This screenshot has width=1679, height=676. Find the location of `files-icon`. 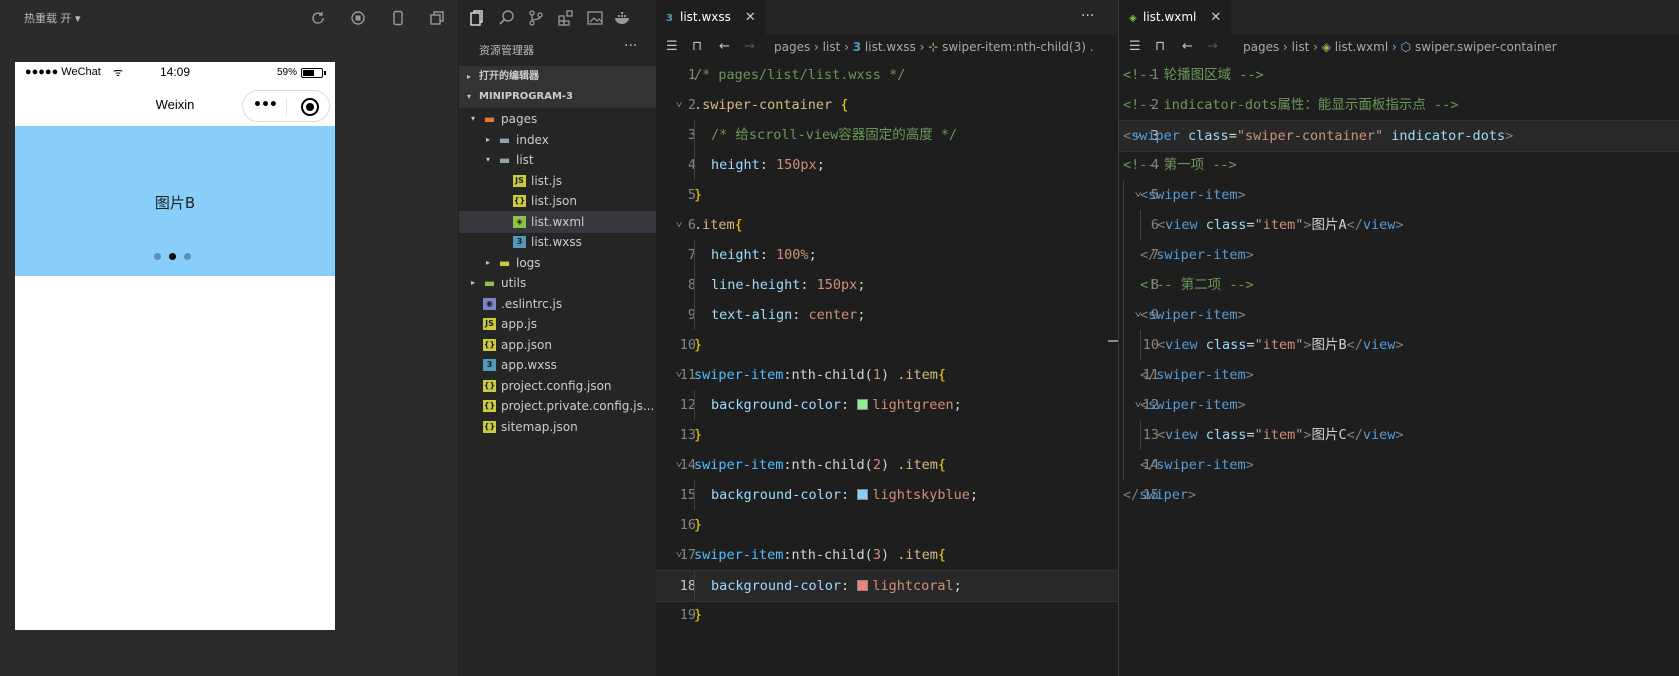

files-icon is located at coordinates (477, 18).